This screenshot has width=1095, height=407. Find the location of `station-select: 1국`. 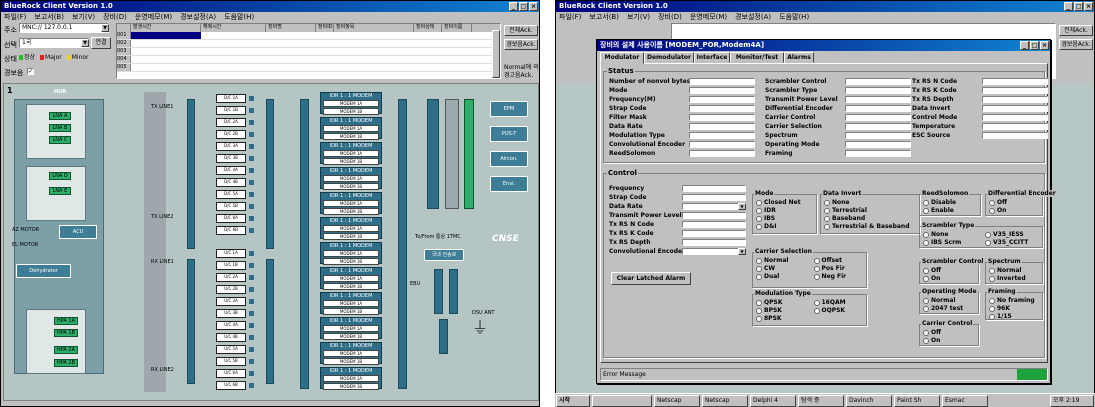

station-select: 1국 is located at coordinates (54, 43).